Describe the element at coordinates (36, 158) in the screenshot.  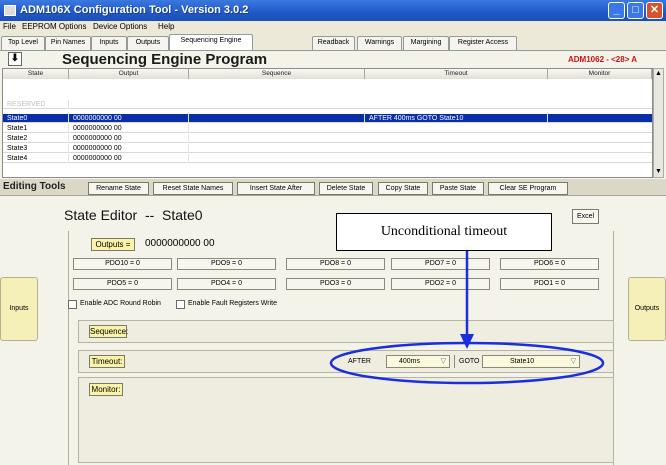
I see `cell-state: State4` at that location.